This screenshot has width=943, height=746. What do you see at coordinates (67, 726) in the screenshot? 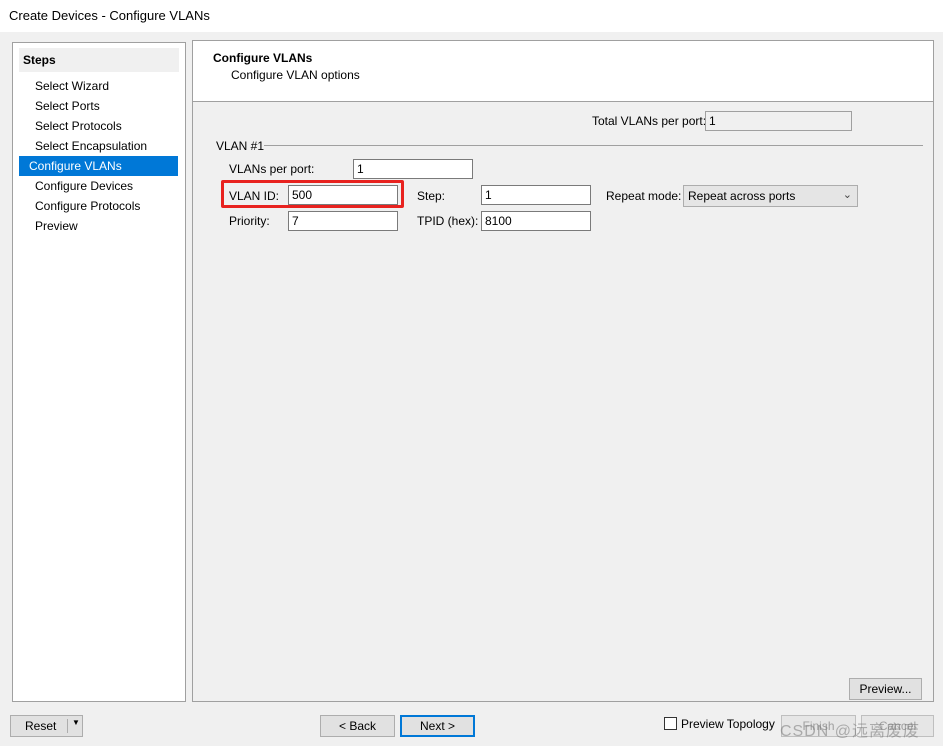
I see `split-divider` at bounding box center [67, 726].